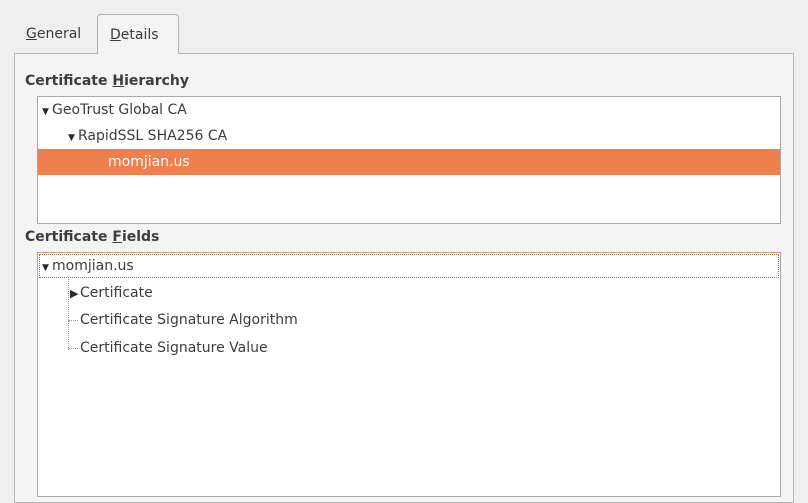  Describe the element at coordinates (409, 136) in the screenshot. I see `tree-row-rapidssl: ▼ RapidSSL SHA256 CA` at that location.